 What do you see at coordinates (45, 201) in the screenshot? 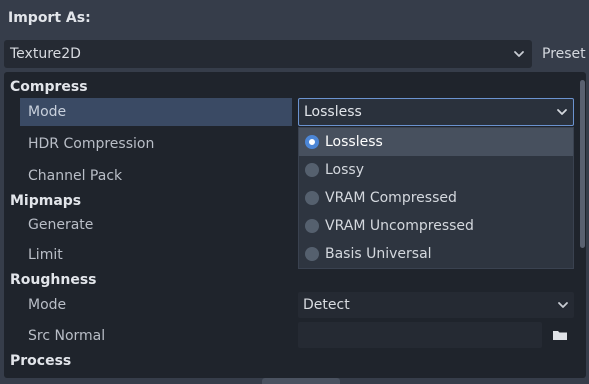
I see `section-mipmaps: Mipmaps` at bounding box center [45, 201].